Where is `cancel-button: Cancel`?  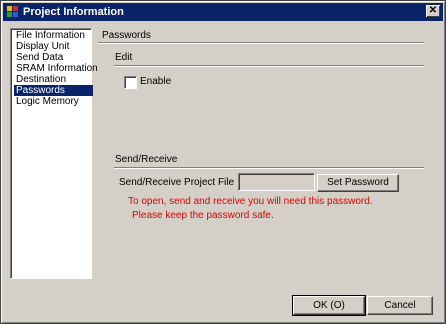 cancel-button: Cancel is located at coordinates (400, 305).